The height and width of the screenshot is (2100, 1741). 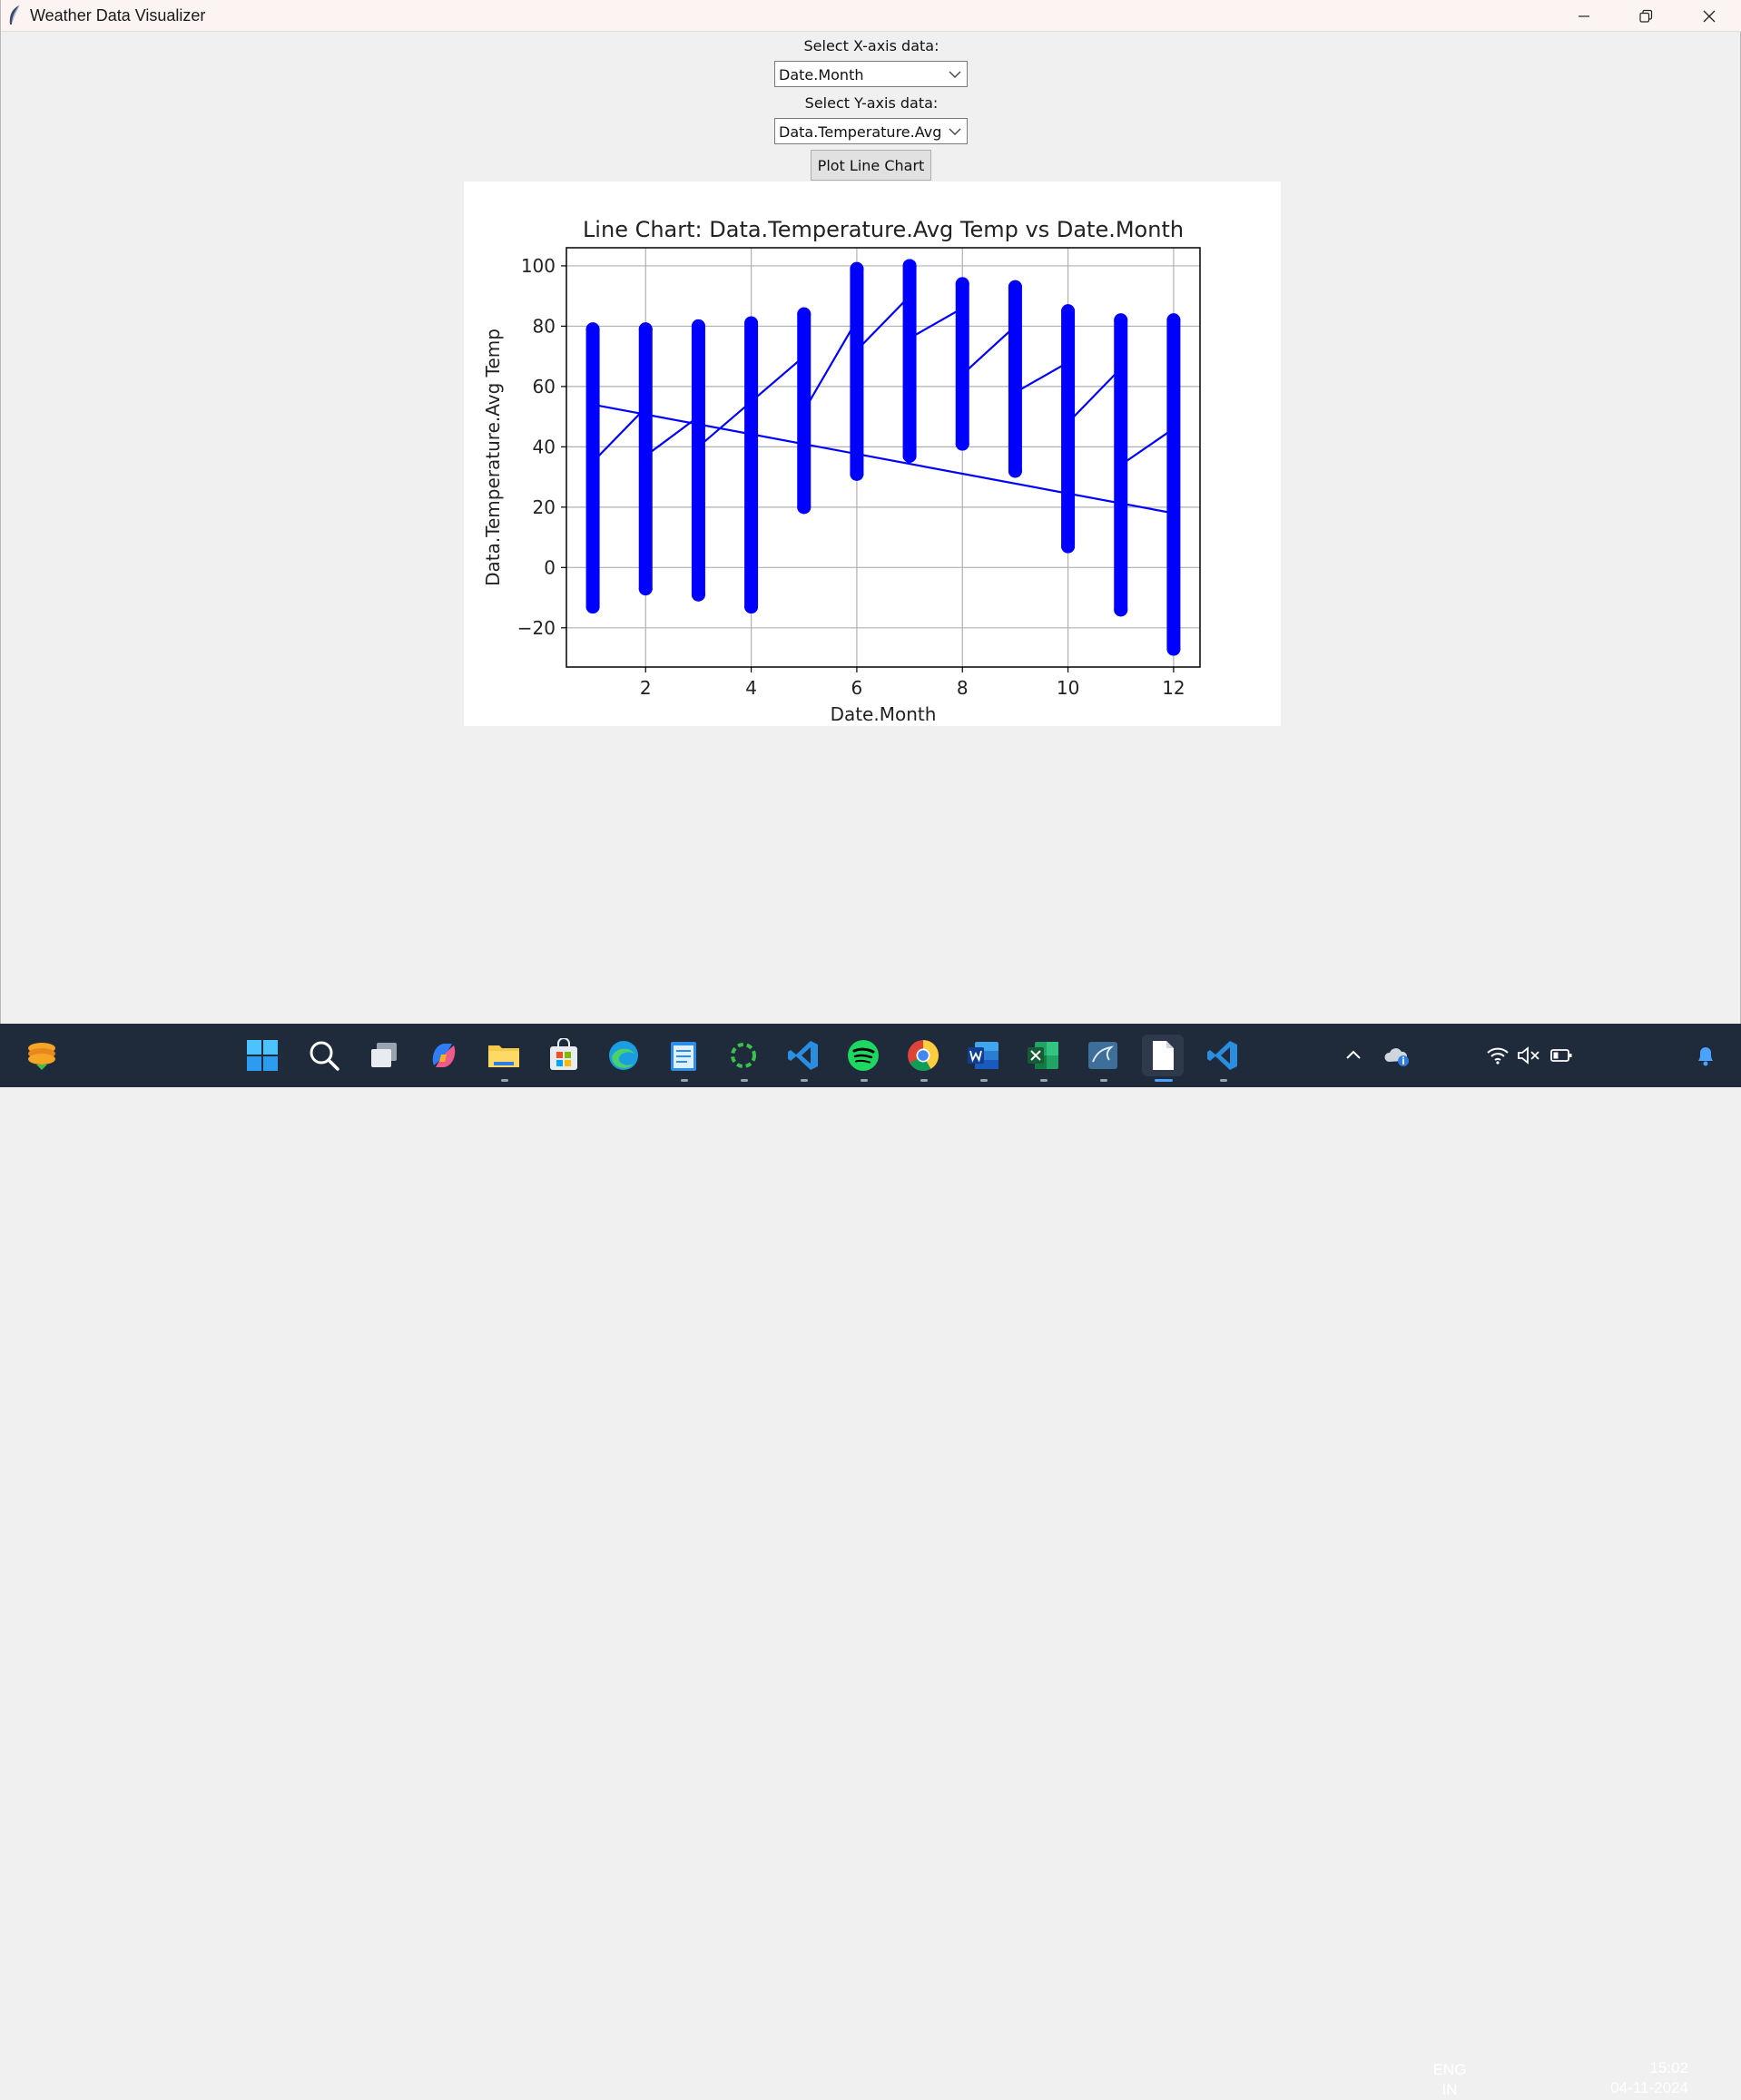 I want to click on x-axis-value: Date.Month, so click(x=821, y=74).